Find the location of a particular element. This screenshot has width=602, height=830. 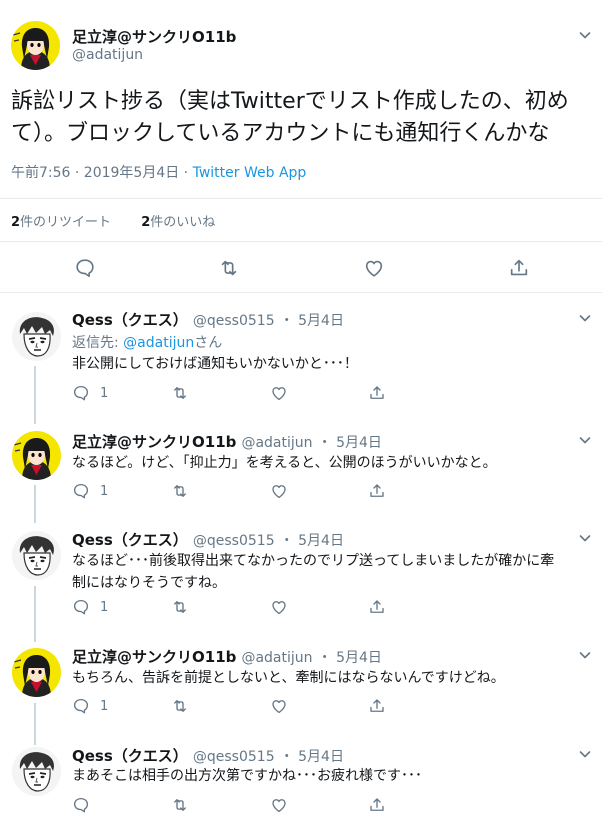

reply-text: 非公開にしておけば通知もいかないかと･･･！ is located at coordinates (215, 364).